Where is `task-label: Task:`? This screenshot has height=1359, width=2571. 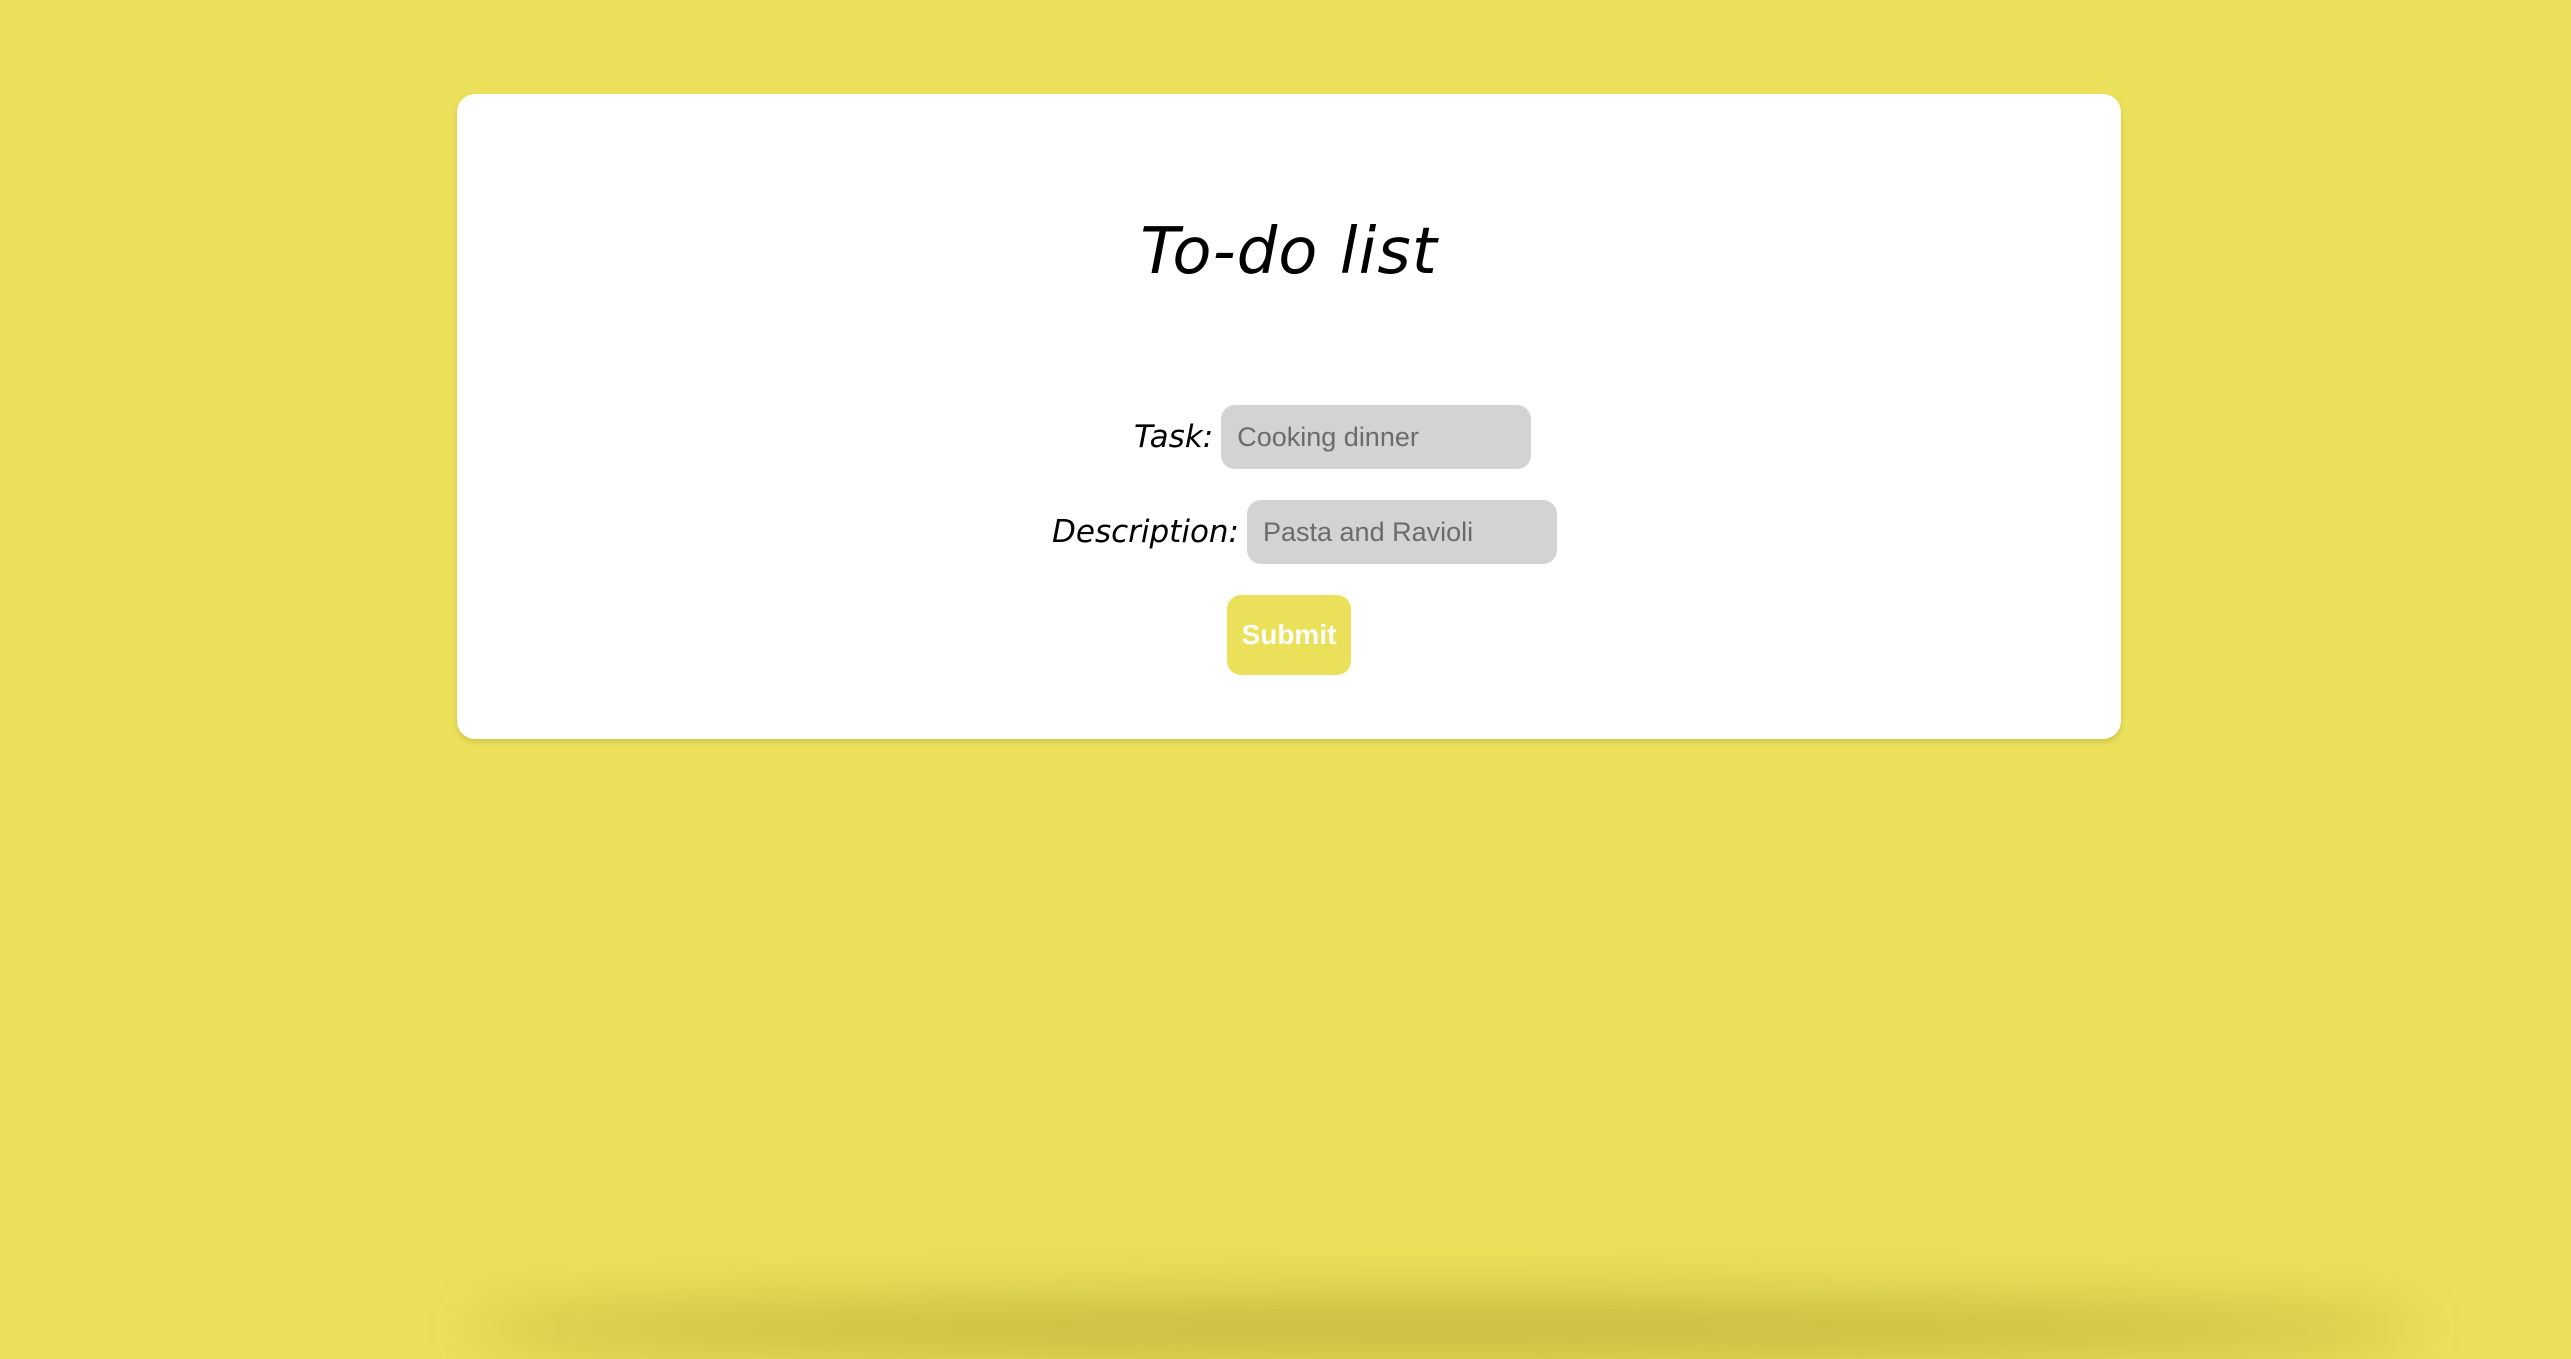
task-label: Task: is located at coordinates (1174, 437).